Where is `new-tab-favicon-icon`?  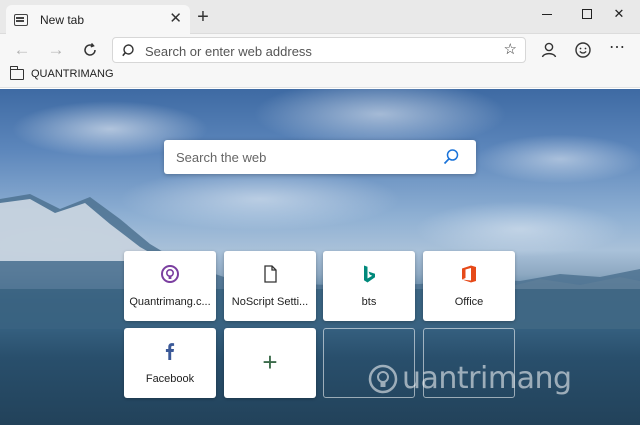
new-tab-favicon-icon is located at coordinates (21, 19).